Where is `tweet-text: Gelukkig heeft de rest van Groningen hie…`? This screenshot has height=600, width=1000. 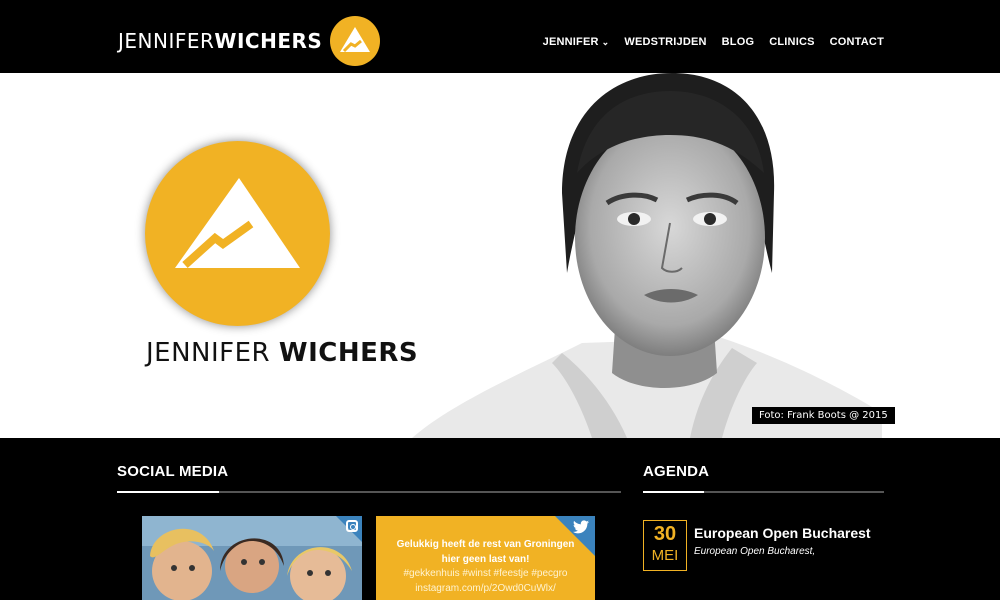
tweet-text: Gelukkig heeft de rest van Groningen hie… is located at coordinates (485, 567).